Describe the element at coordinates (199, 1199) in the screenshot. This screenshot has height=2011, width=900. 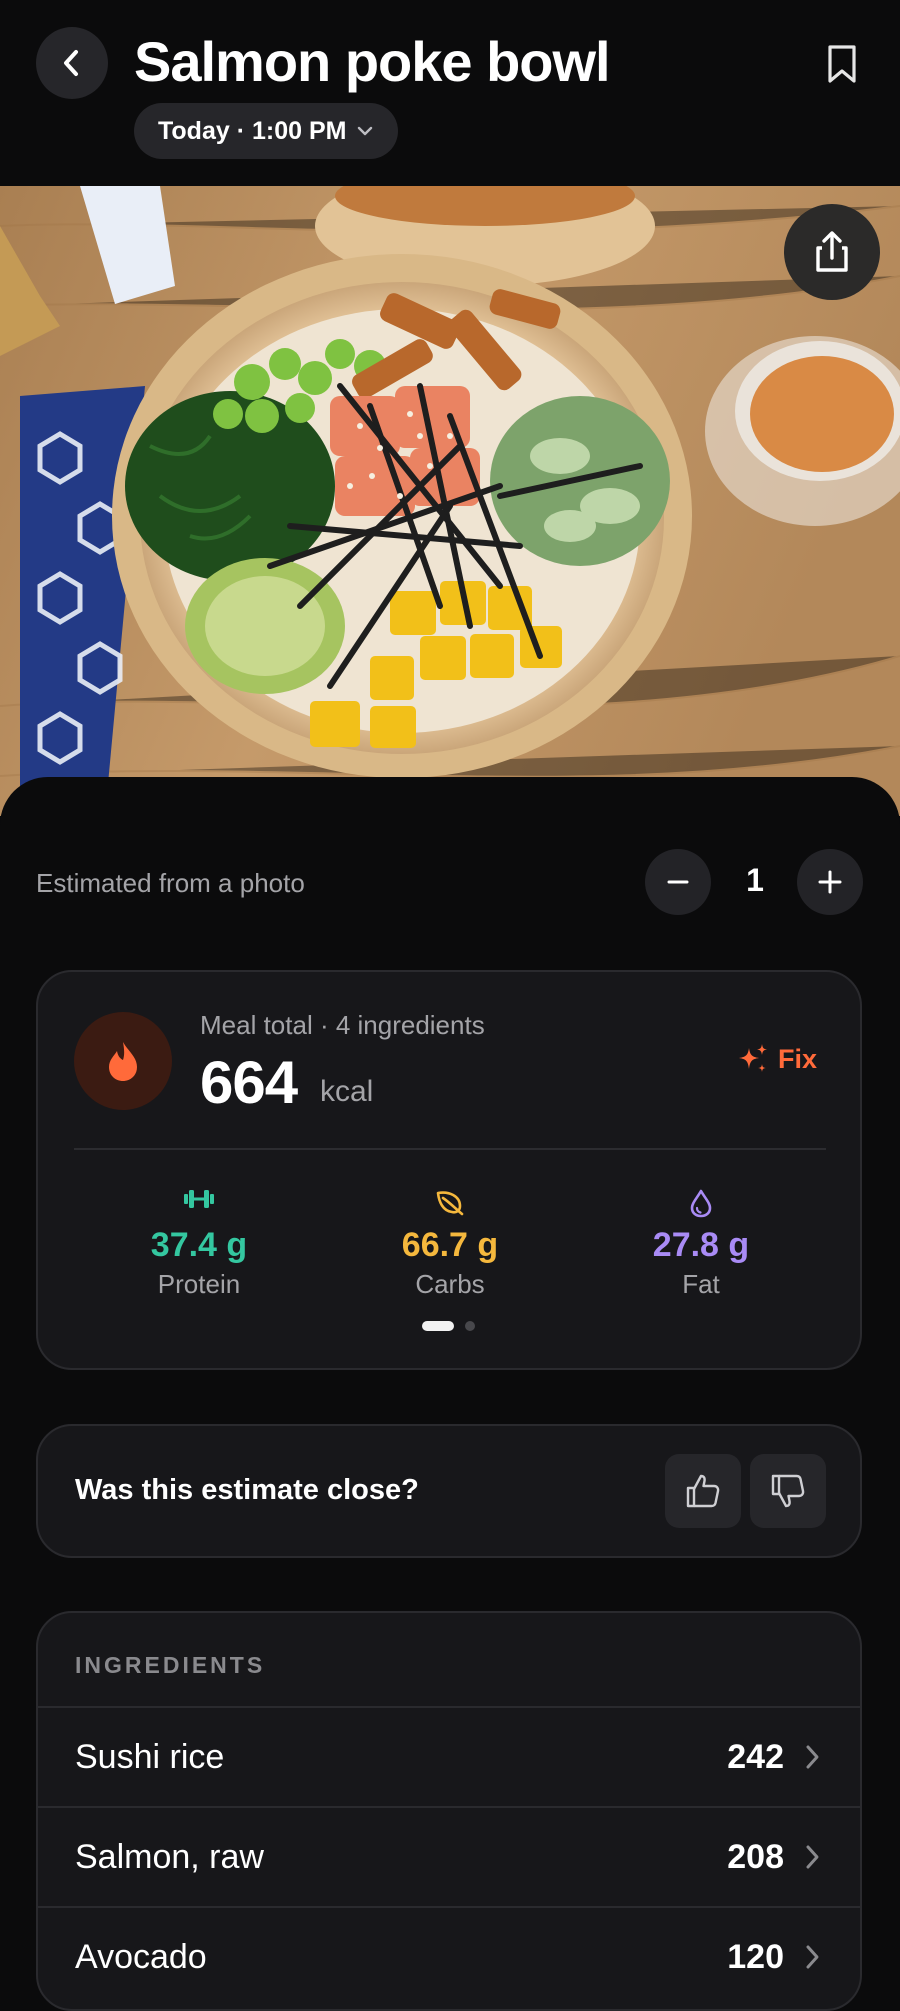
I see `dumbbell-icon` at that location.